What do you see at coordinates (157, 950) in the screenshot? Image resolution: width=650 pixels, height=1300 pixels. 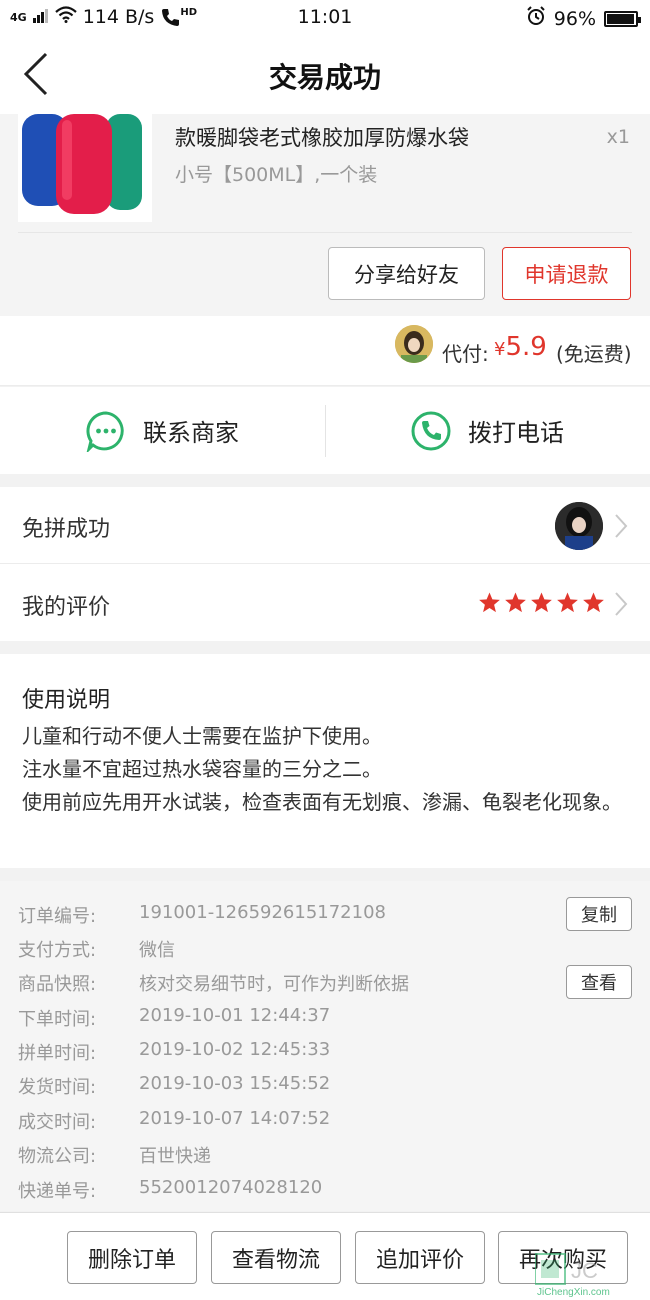 I see `detail-value: 微信` at bounding box center [157, 950].